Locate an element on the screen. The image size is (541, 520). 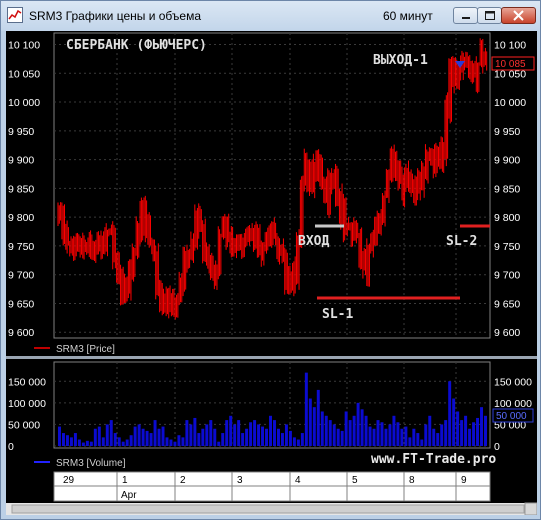
scroll-right-button is located at coordinates (530, 508).